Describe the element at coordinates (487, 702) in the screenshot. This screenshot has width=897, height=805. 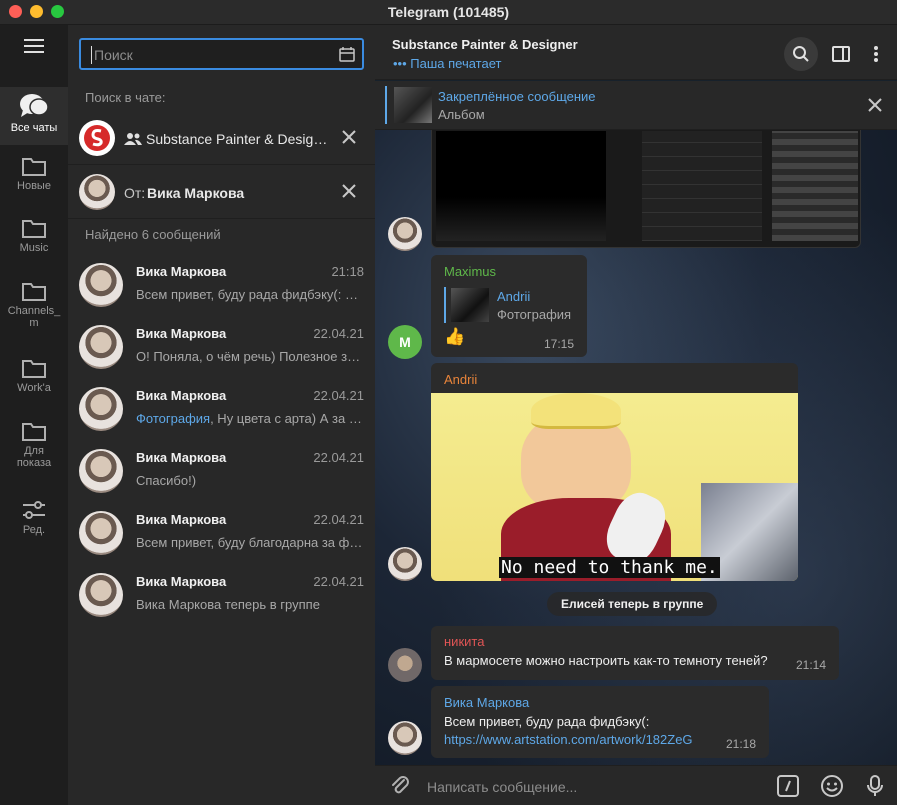
I see `message-sender: Вика Маркова` at that location.